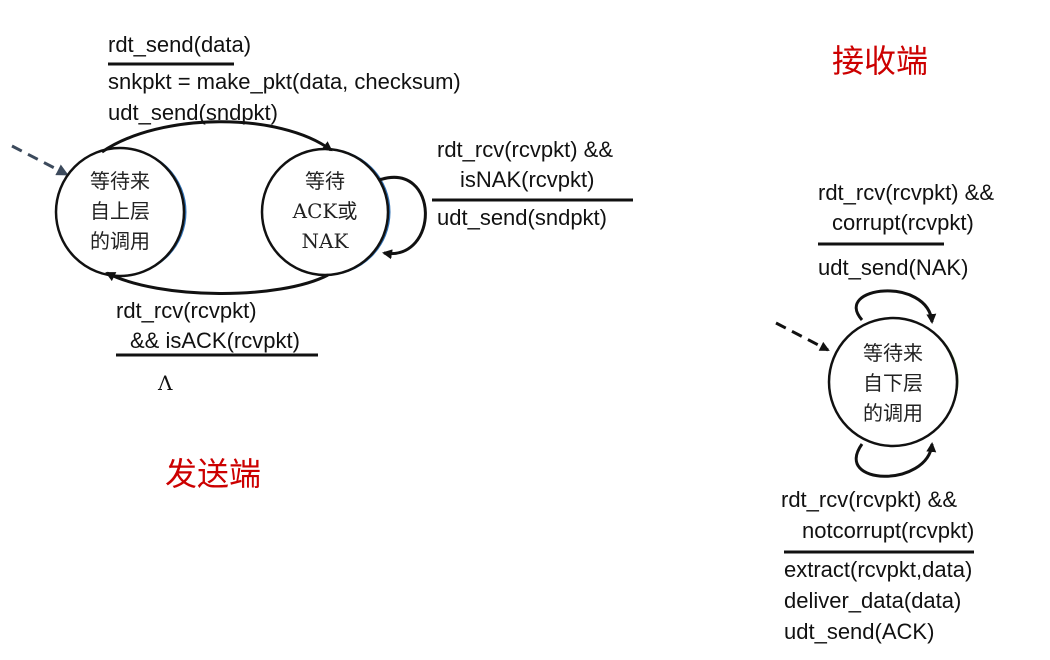 This screenshot has height=660, width=1050. I want to click on state-label-line: 等待, so click(325, 181).